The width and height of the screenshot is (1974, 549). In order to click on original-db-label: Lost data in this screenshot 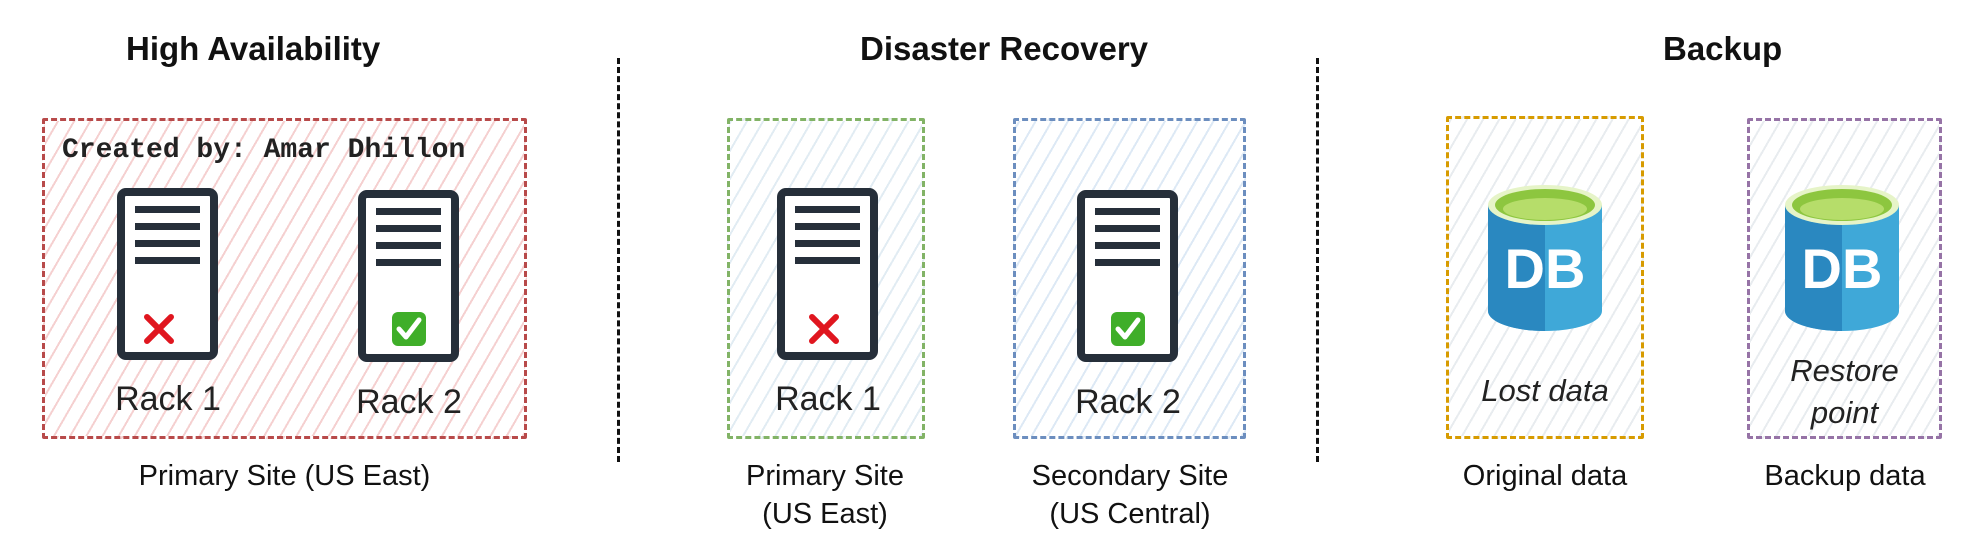, I will do `click(1545, 390)`.